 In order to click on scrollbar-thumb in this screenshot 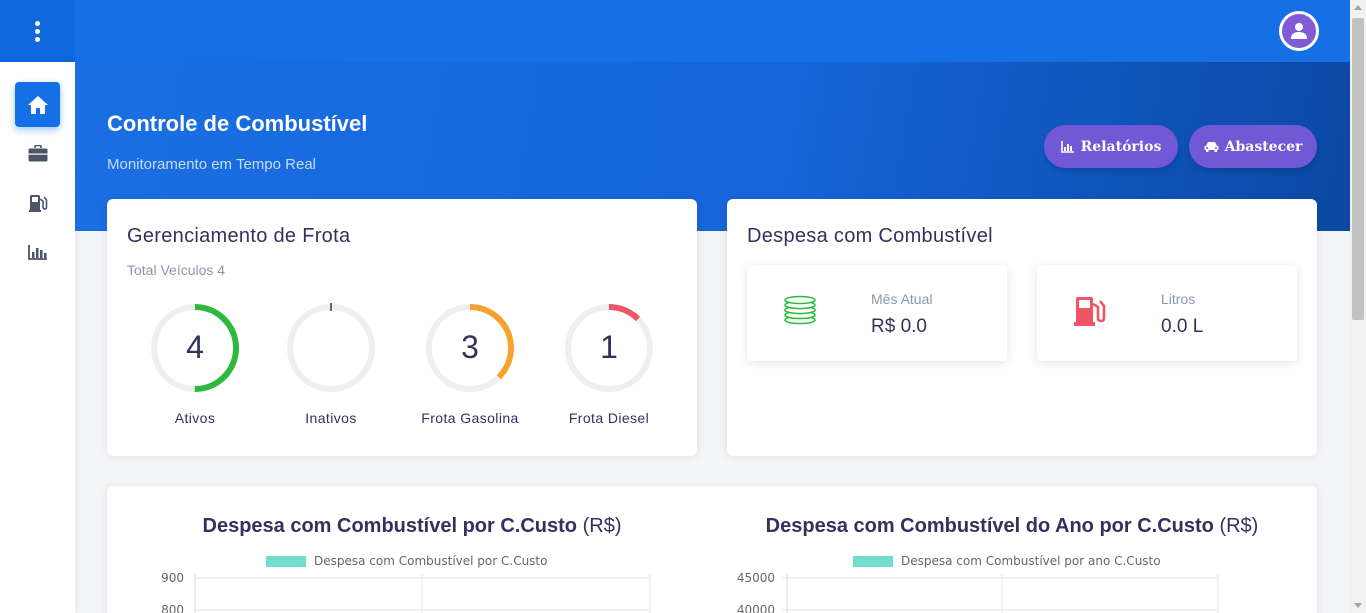, I will do `click(1358, 169)`.